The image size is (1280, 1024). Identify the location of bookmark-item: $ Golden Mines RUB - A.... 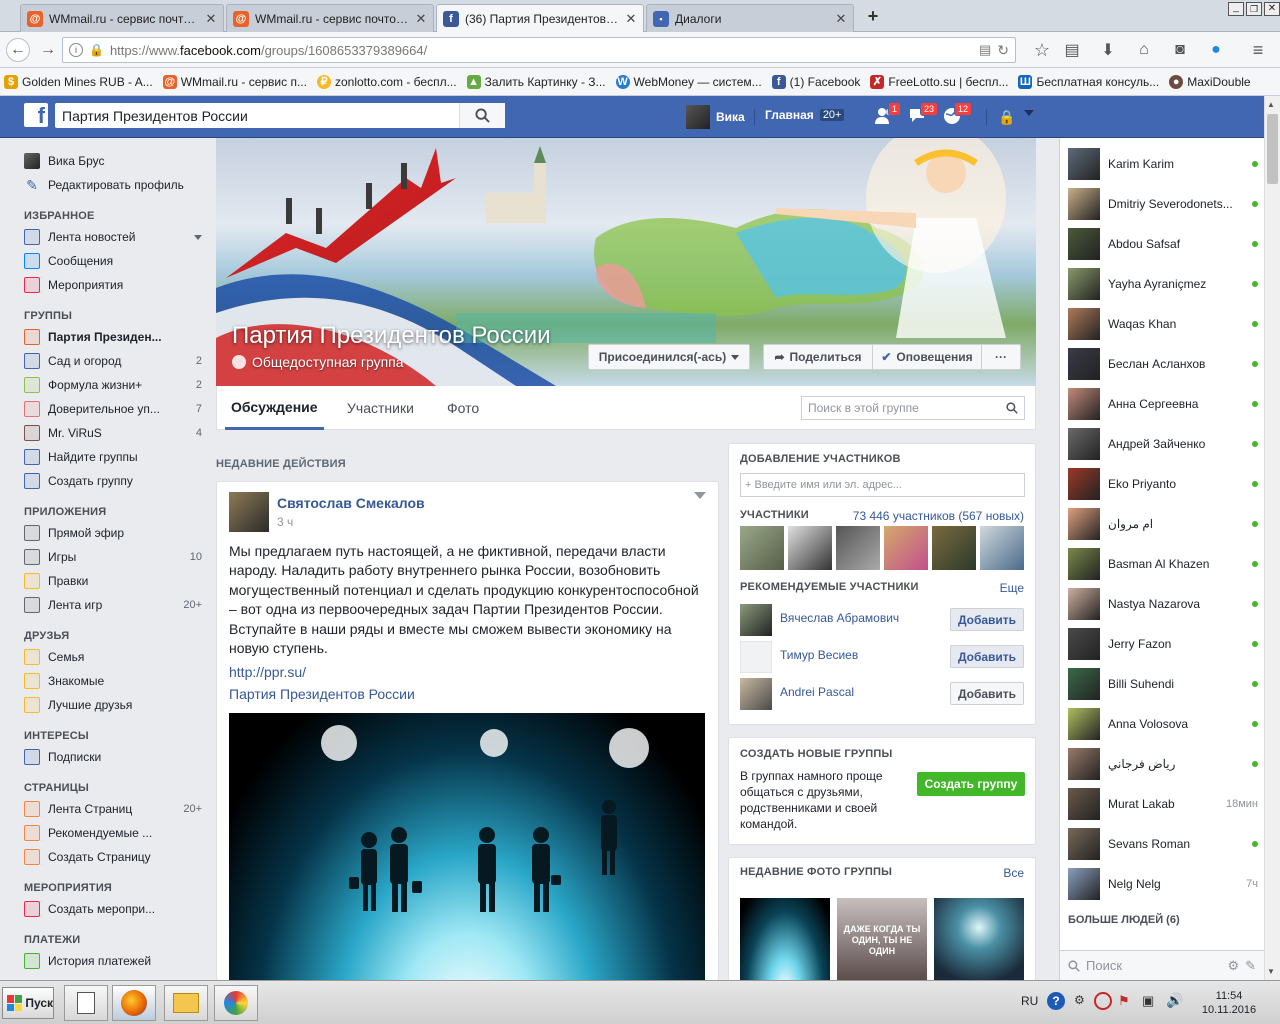
(78, 81).